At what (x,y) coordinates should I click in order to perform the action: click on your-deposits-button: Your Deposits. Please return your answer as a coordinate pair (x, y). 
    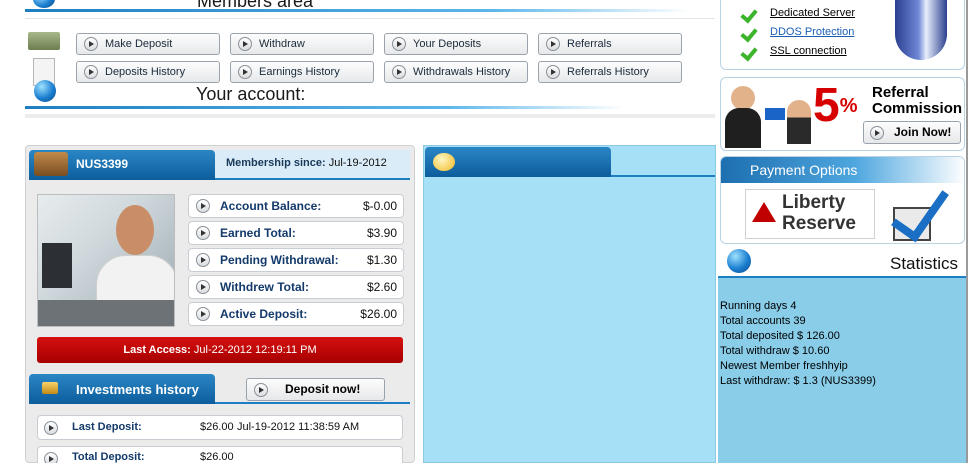
    Looking at the image, I should click on (456, 44).